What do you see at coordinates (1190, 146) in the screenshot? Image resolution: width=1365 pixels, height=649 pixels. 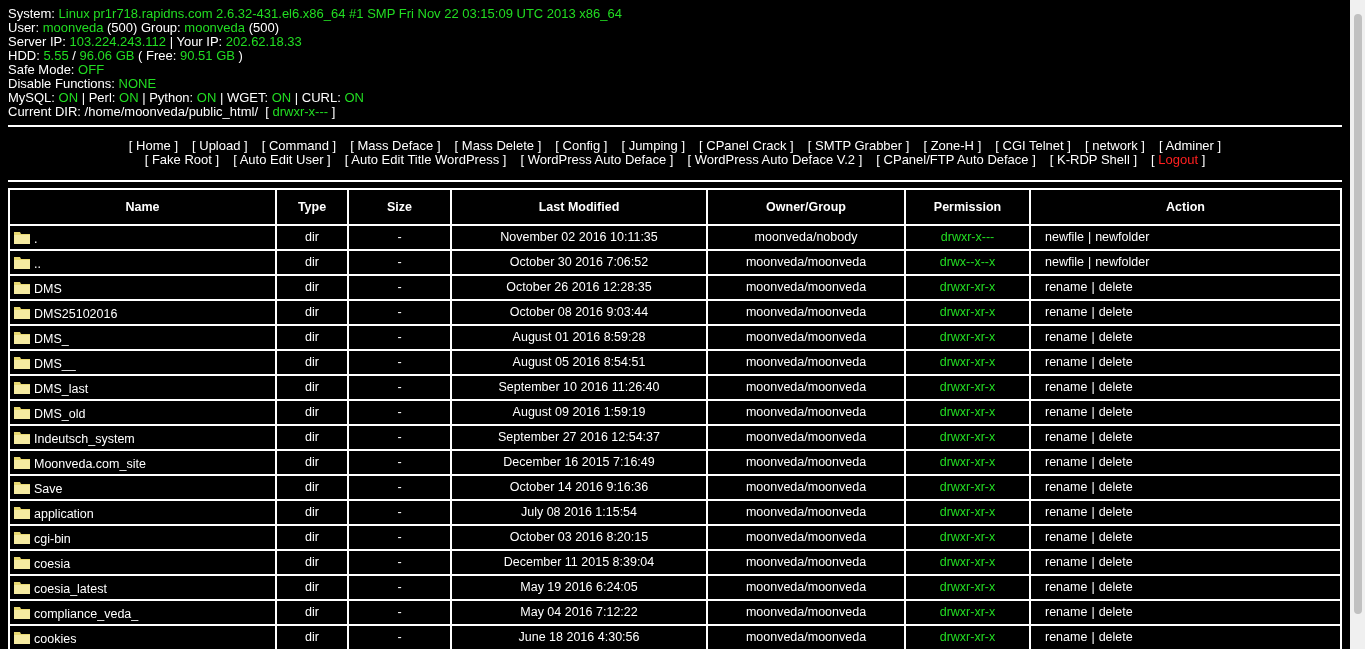 I see `nav-link: [ Adminer ]` at bounding box center [1190, 146].